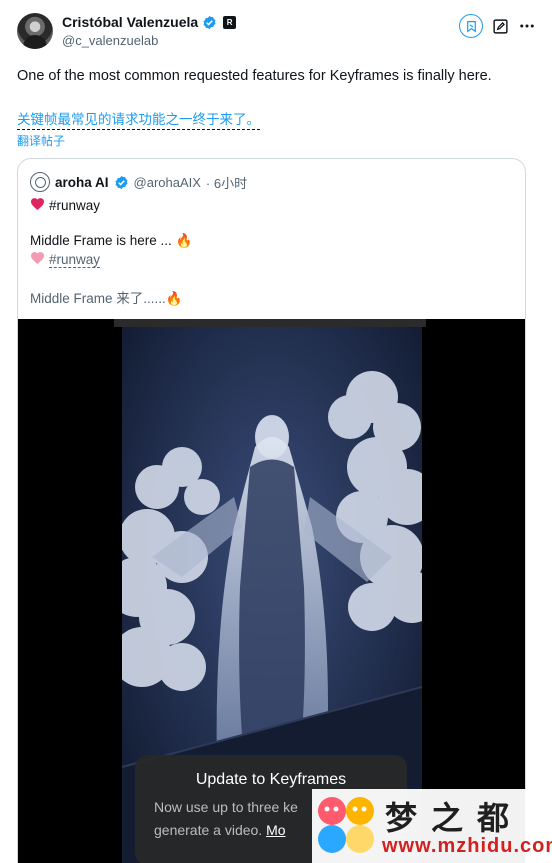 This screenshot has width=552, height=863. Describe the element at coordinates (270, 323) in the screenshot. I see `video-top-strip` at that location.